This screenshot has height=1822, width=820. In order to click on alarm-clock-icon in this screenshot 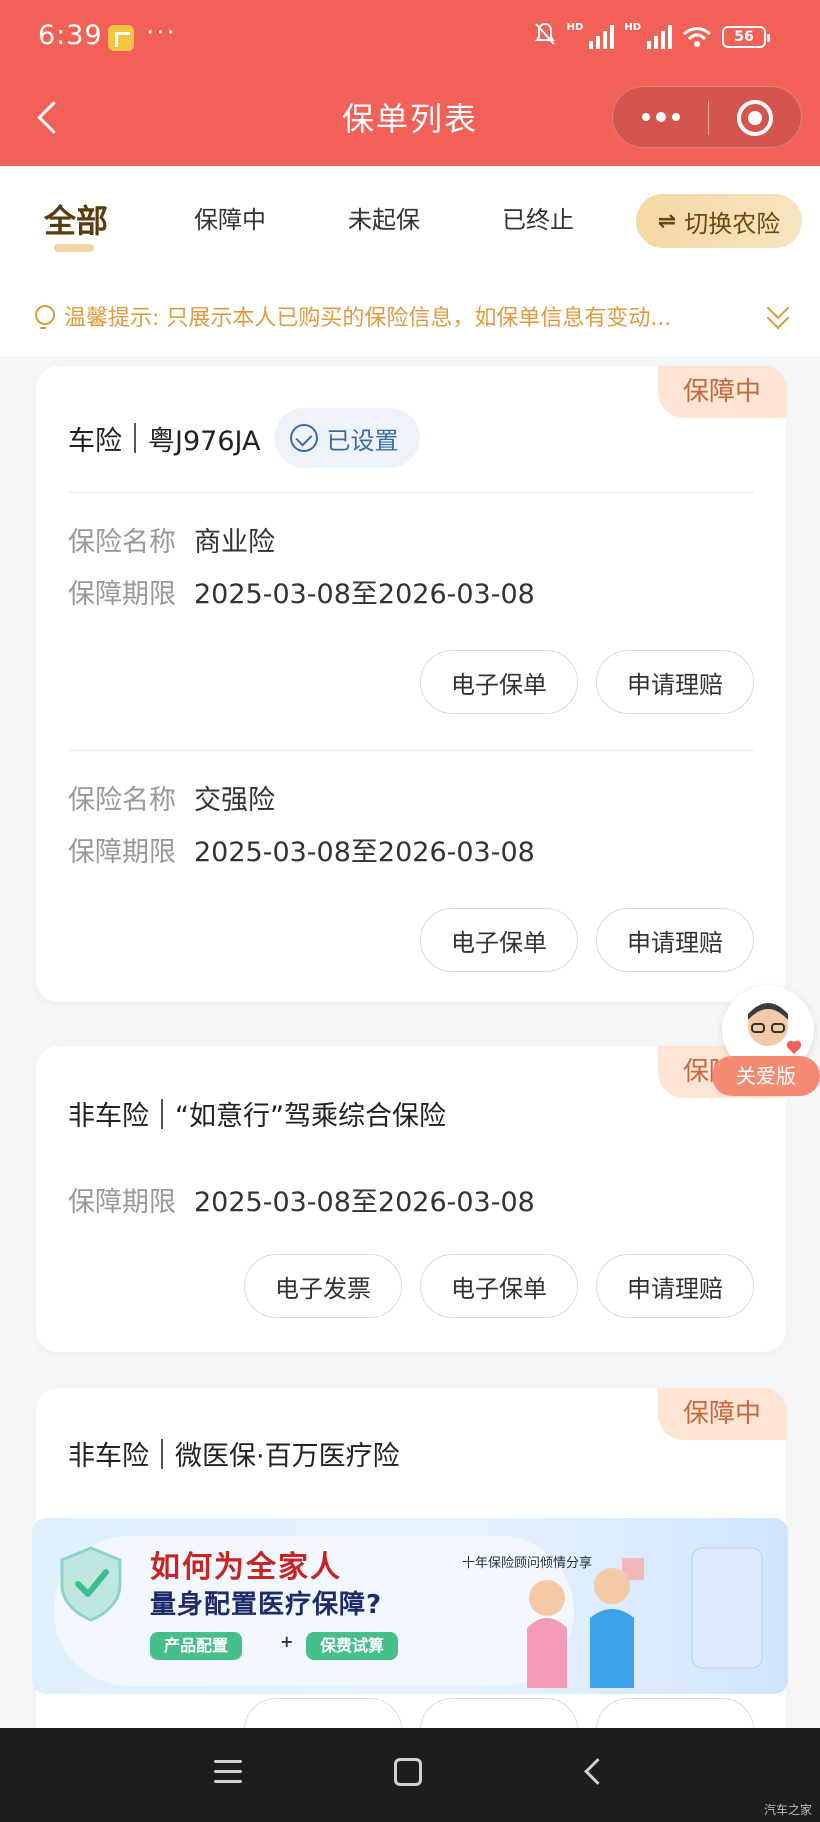, I will do `click(304, 438)`.